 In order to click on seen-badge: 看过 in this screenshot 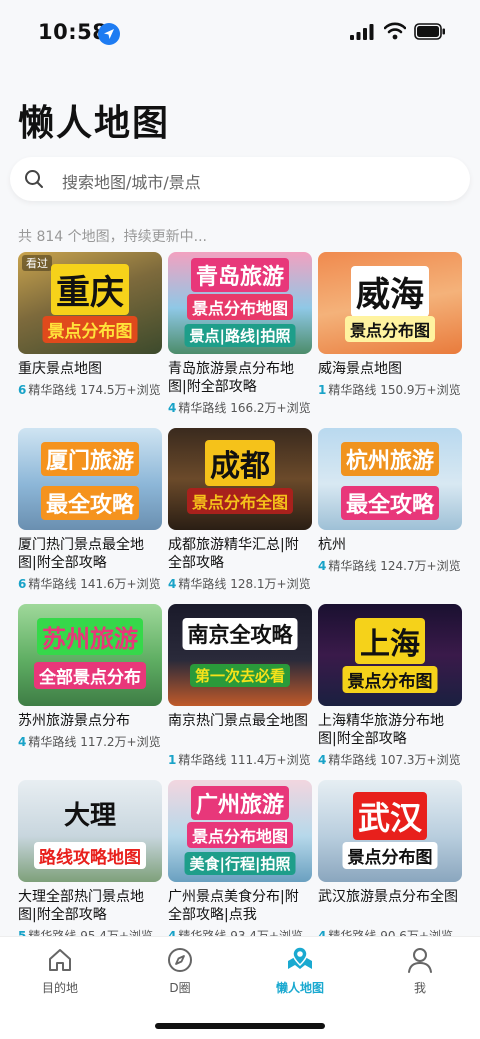, I will do `click(37, 263)`.